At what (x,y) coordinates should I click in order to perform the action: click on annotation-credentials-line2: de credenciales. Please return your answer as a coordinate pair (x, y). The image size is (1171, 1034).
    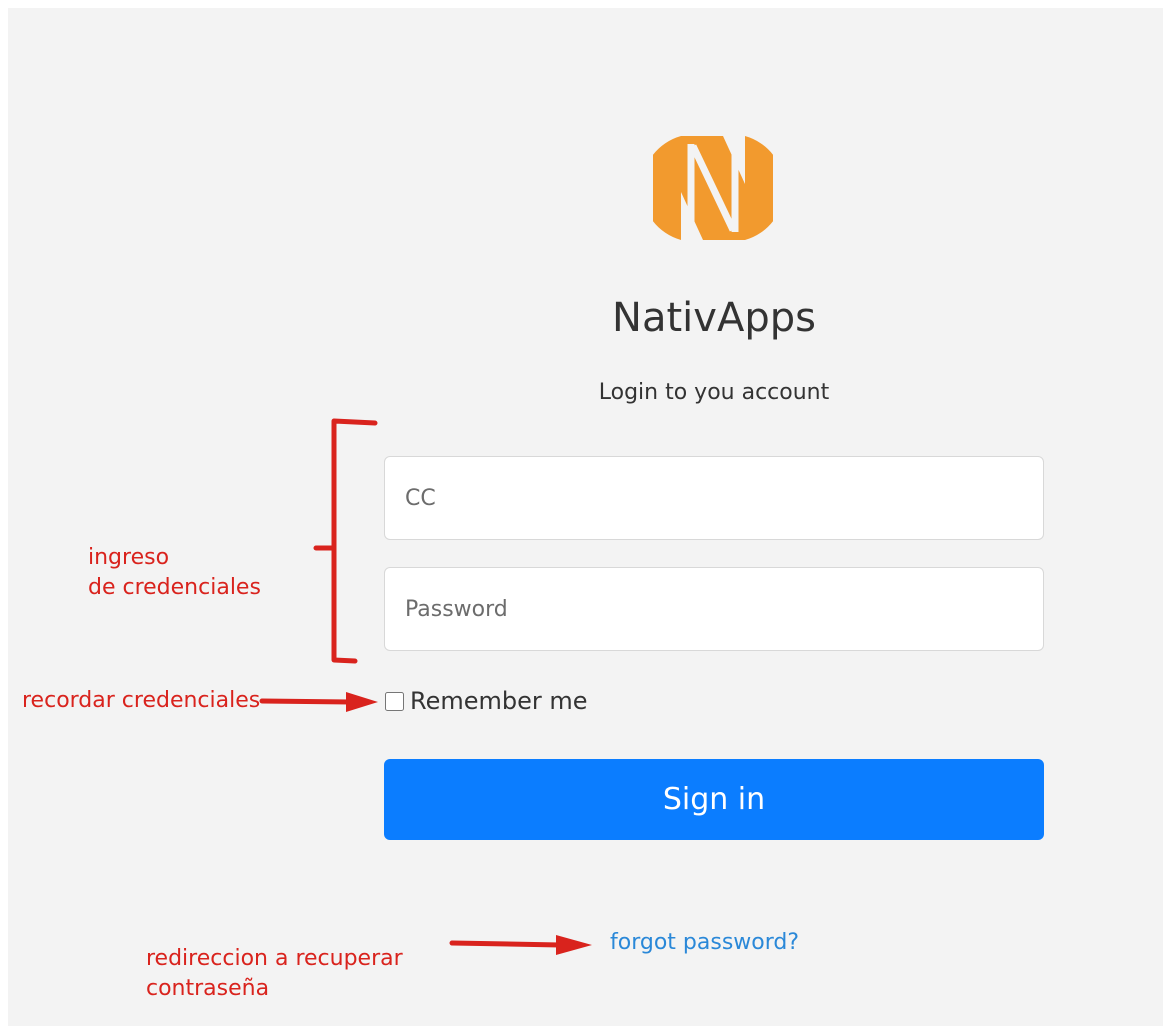
    Looking at the image, I should click on (174, 587).